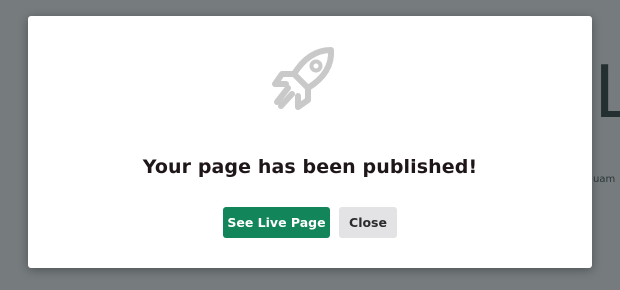  Describe the element at coordinates (310, 167) in the screenshot. I see `dialog-title: Your page has been published!` at that location.